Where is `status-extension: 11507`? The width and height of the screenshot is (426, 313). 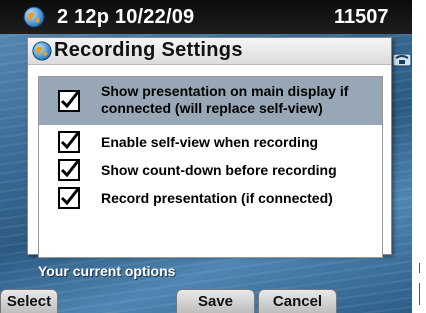 status-extension: 11507 is located at coordinates (361, 17).